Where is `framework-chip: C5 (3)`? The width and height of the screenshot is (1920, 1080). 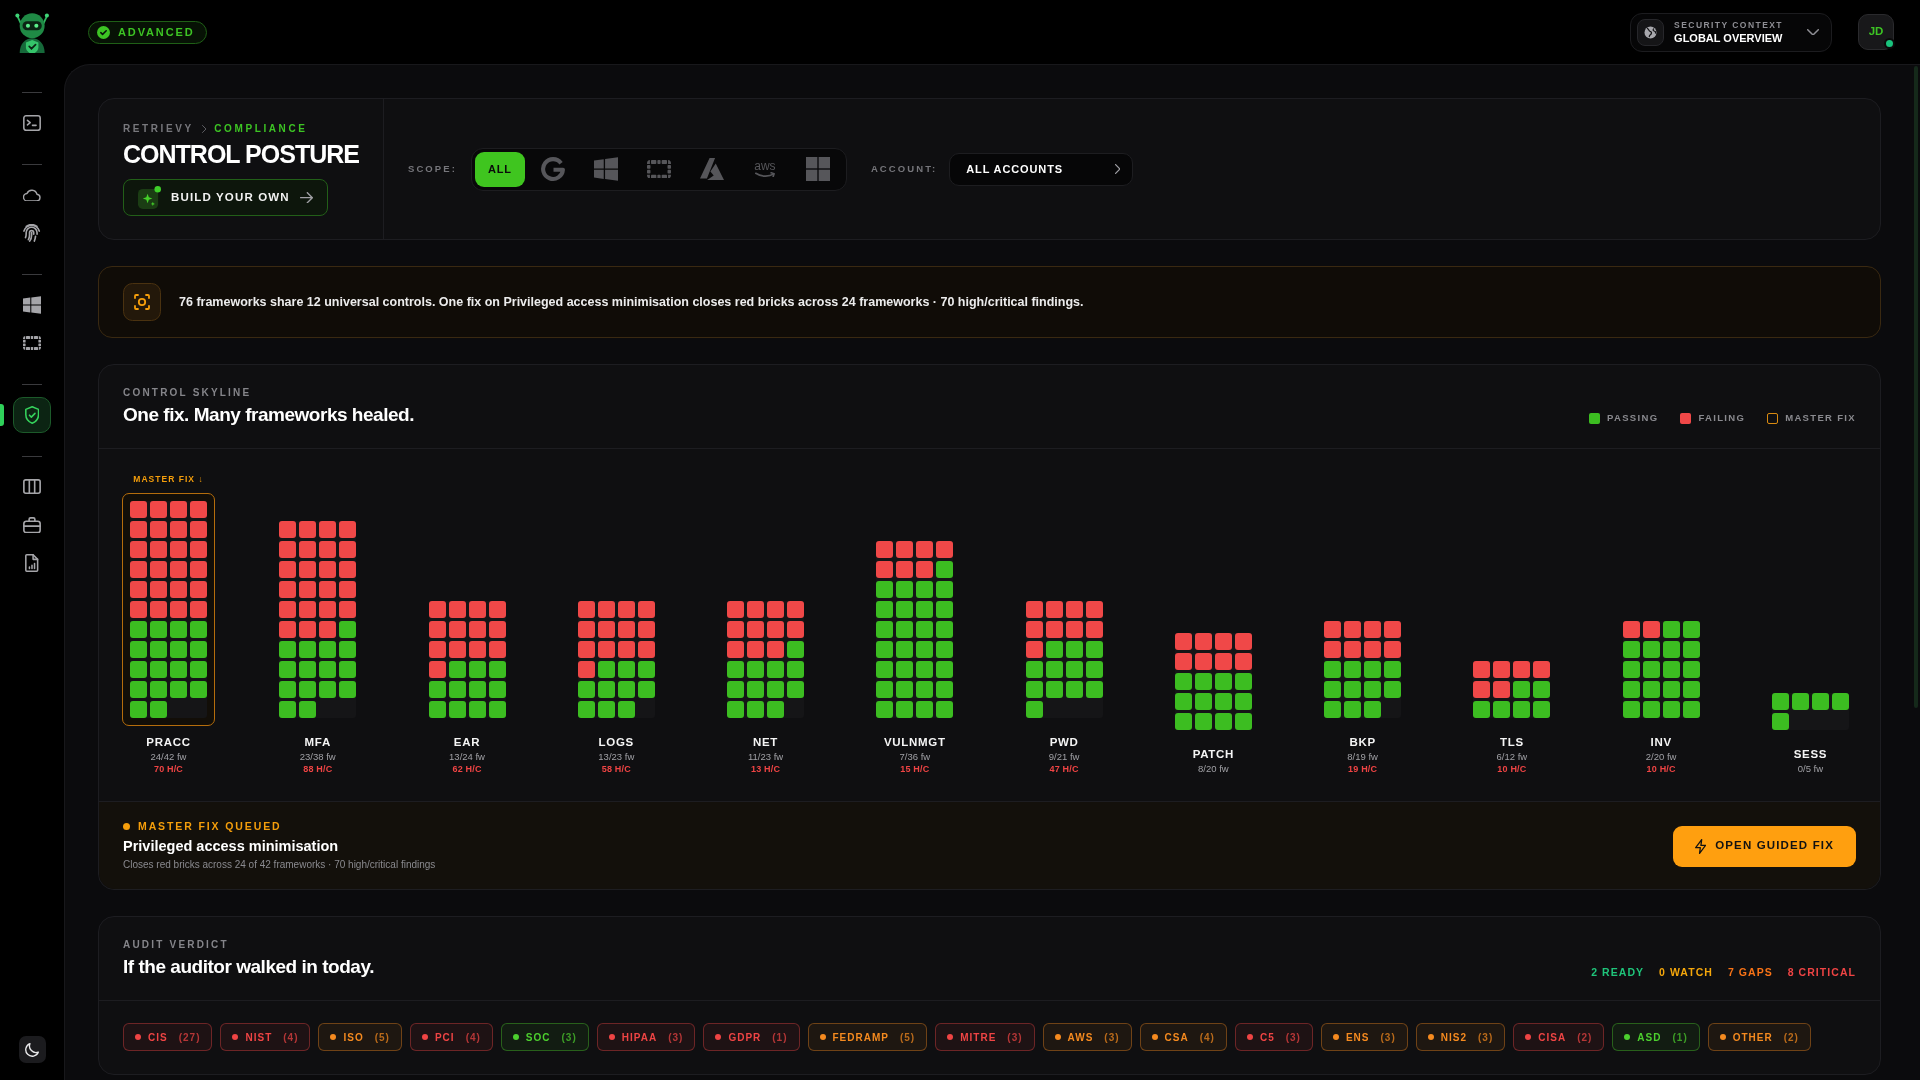
framework-chip: C5 (3) is located at coordinates (1273, 1037).